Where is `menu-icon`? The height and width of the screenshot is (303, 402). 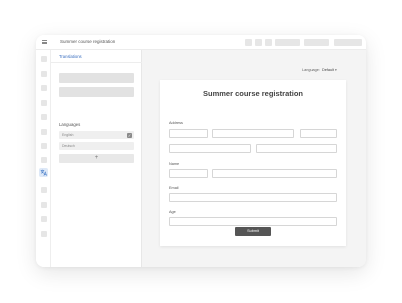 menu-icon is located at coordinates (44, 42).